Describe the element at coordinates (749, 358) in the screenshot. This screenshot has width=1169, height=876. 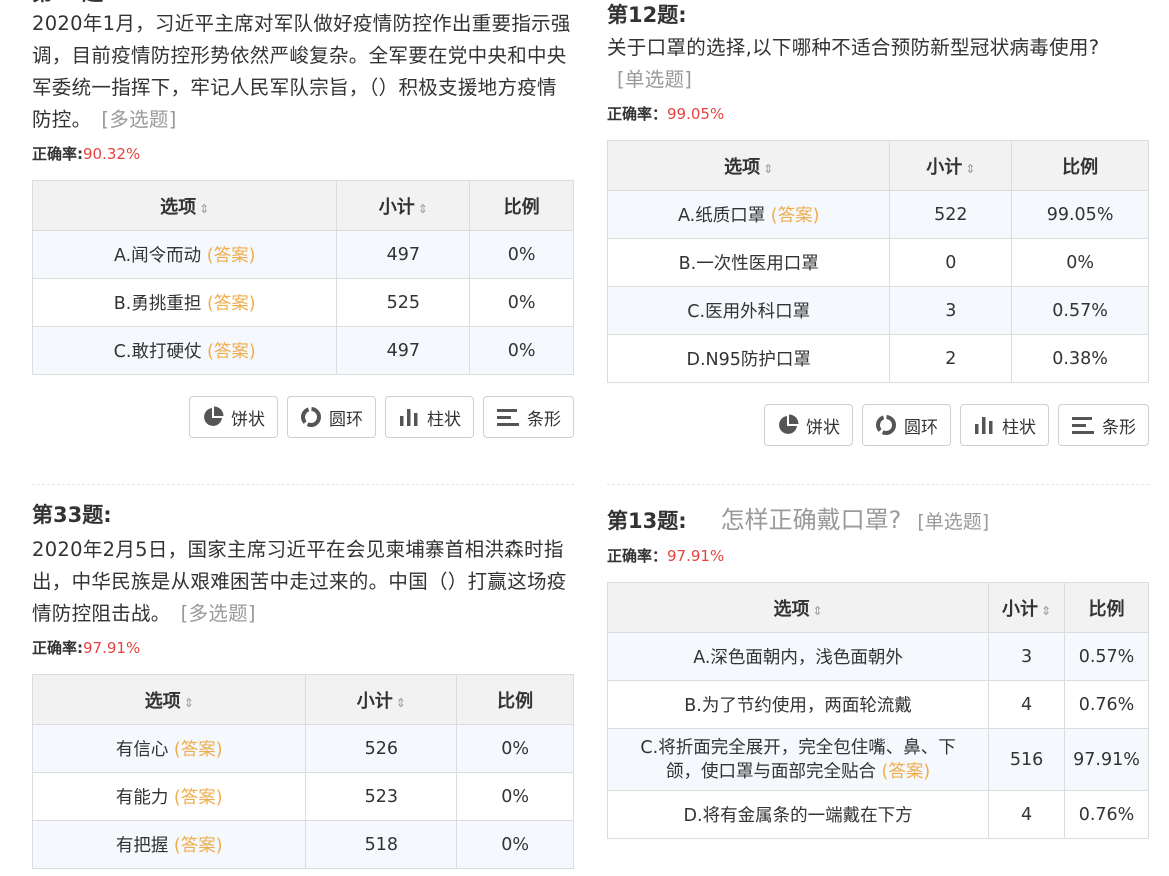
I see `option-cell: D.N95防护口罩` at that location.